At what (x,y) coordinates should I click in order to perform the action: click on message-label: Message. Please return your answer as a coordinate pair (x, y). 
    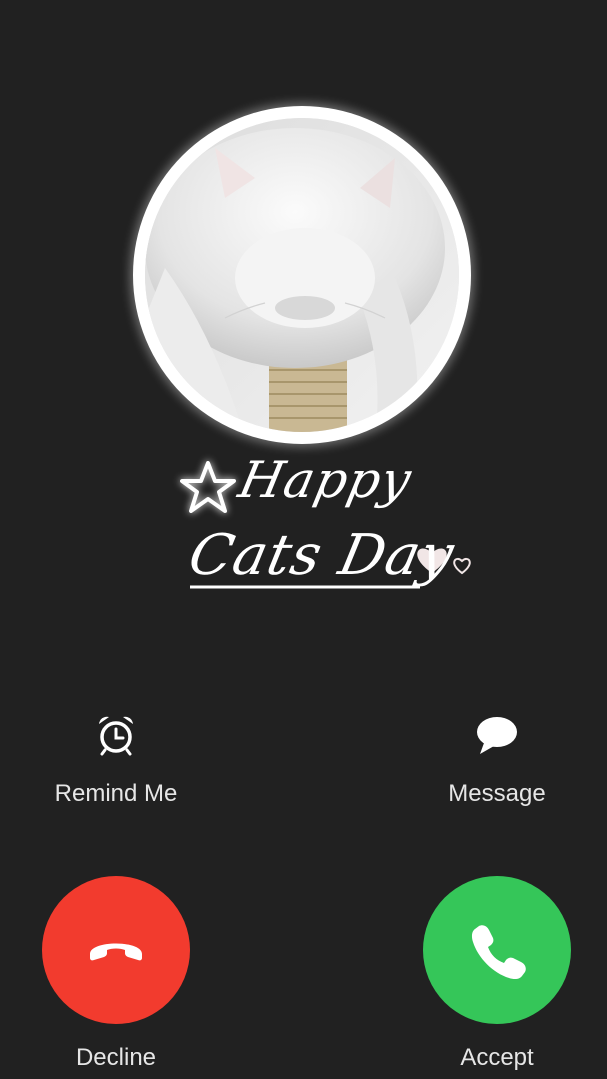
    Looking at the image, I should click on (497, 793).